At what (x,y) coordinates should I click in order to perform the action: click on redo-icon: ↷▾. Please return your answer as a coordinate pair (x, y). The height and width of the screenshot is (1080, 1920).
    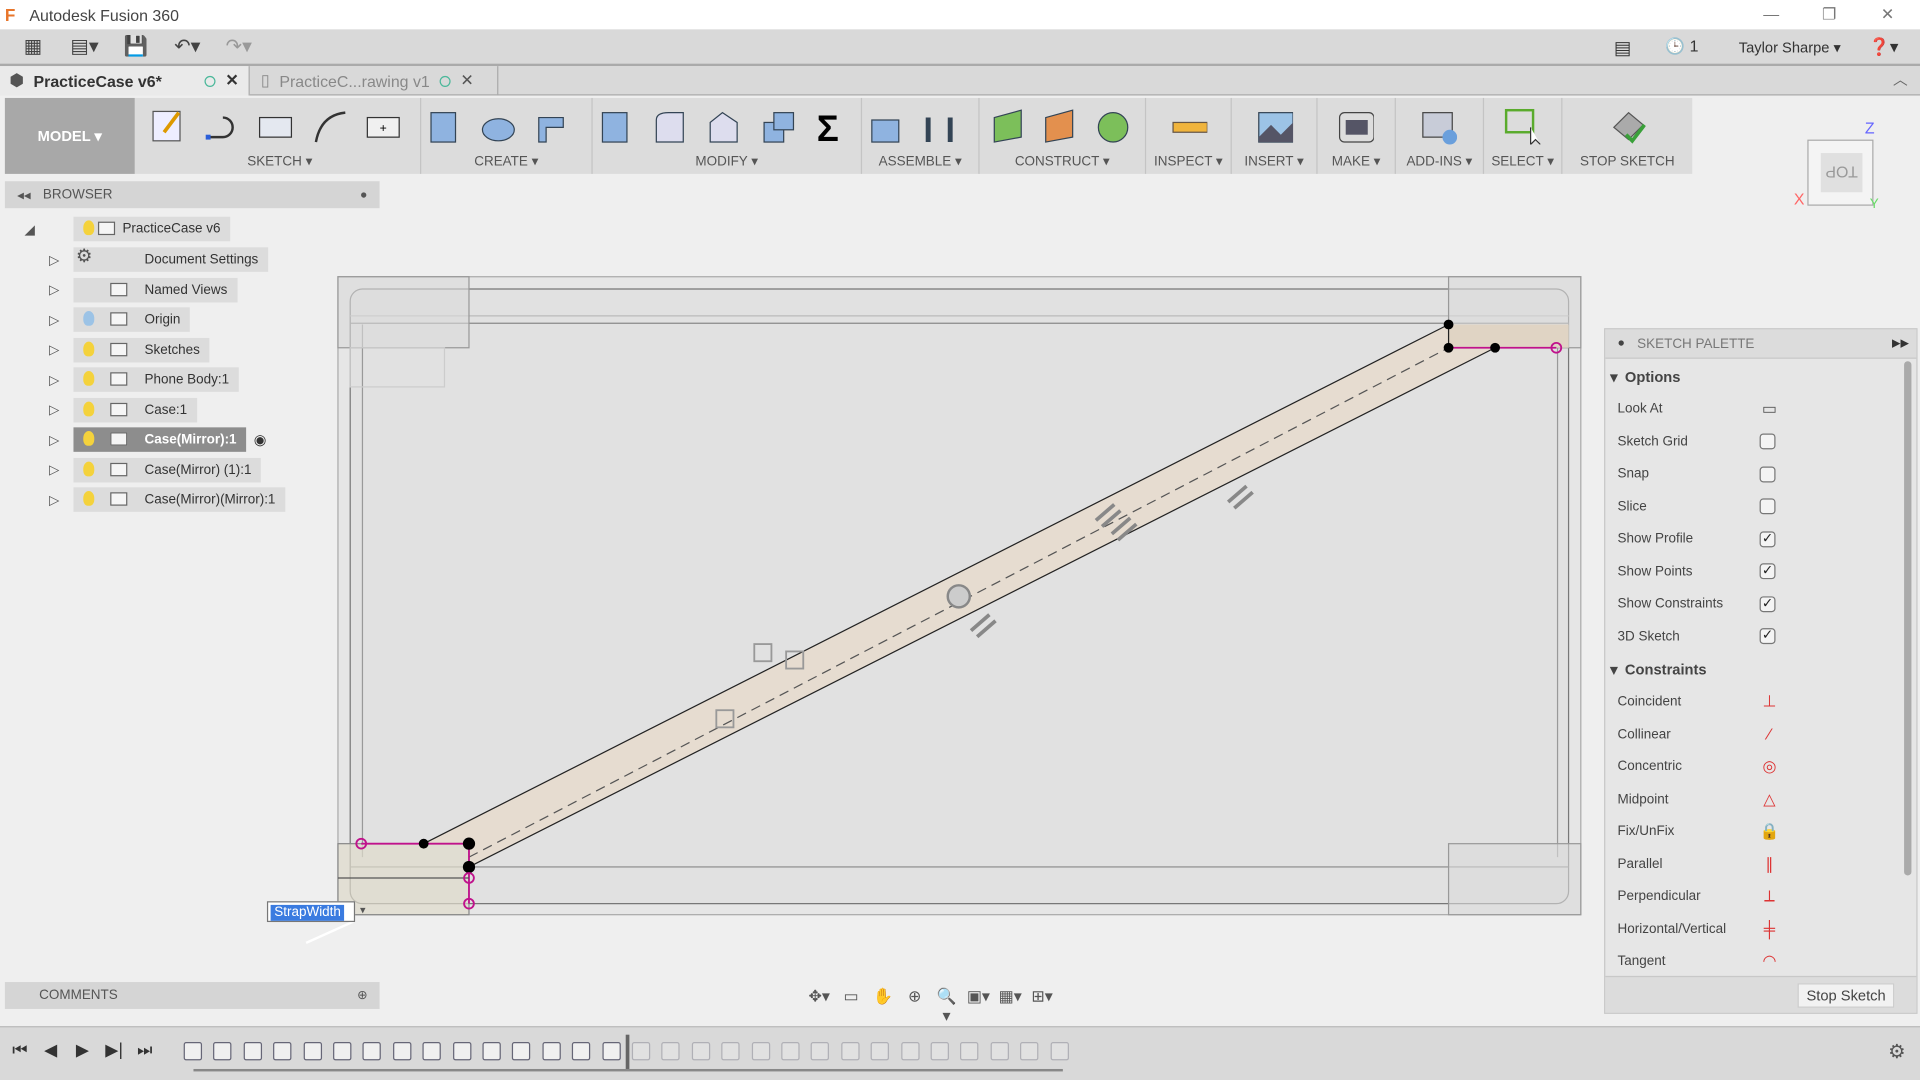
    Looking at the image, I should click on (238, 46).